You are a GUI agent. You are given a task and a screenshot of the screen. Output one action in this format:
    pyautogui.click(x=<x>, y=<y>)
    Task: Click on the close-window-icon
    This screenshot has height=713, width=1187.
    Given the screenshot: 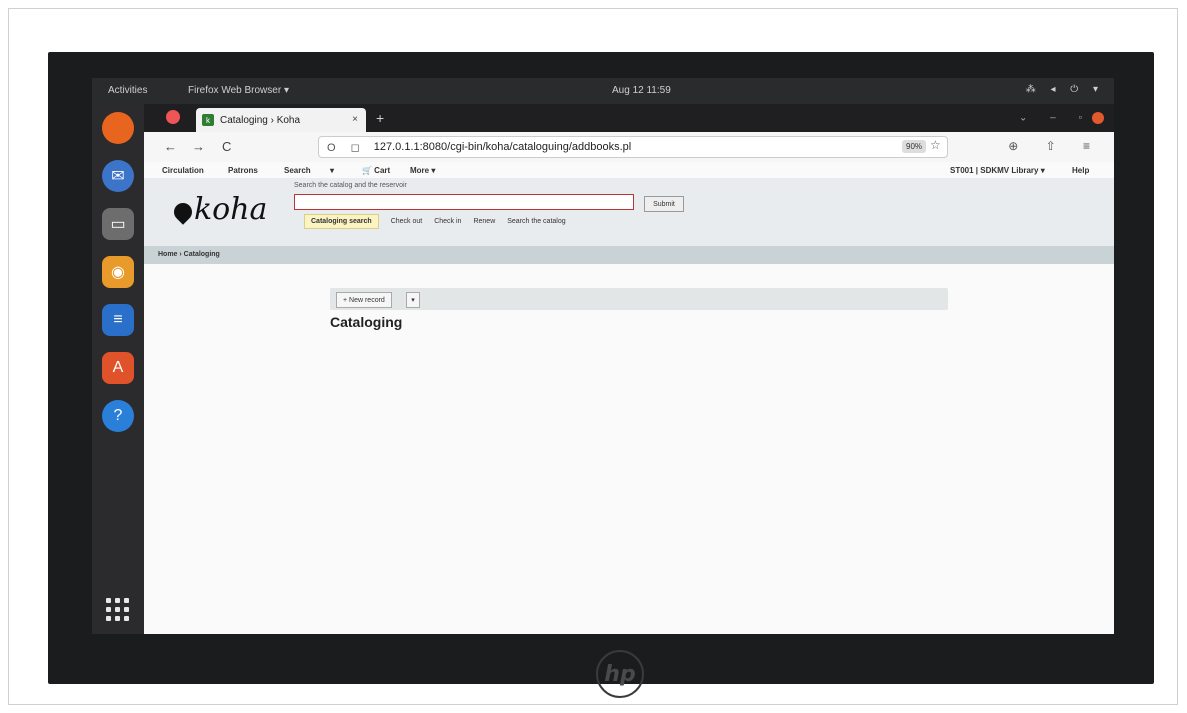 What is the action you would take?
    pyautogui.click(x=1098, y=118)
    